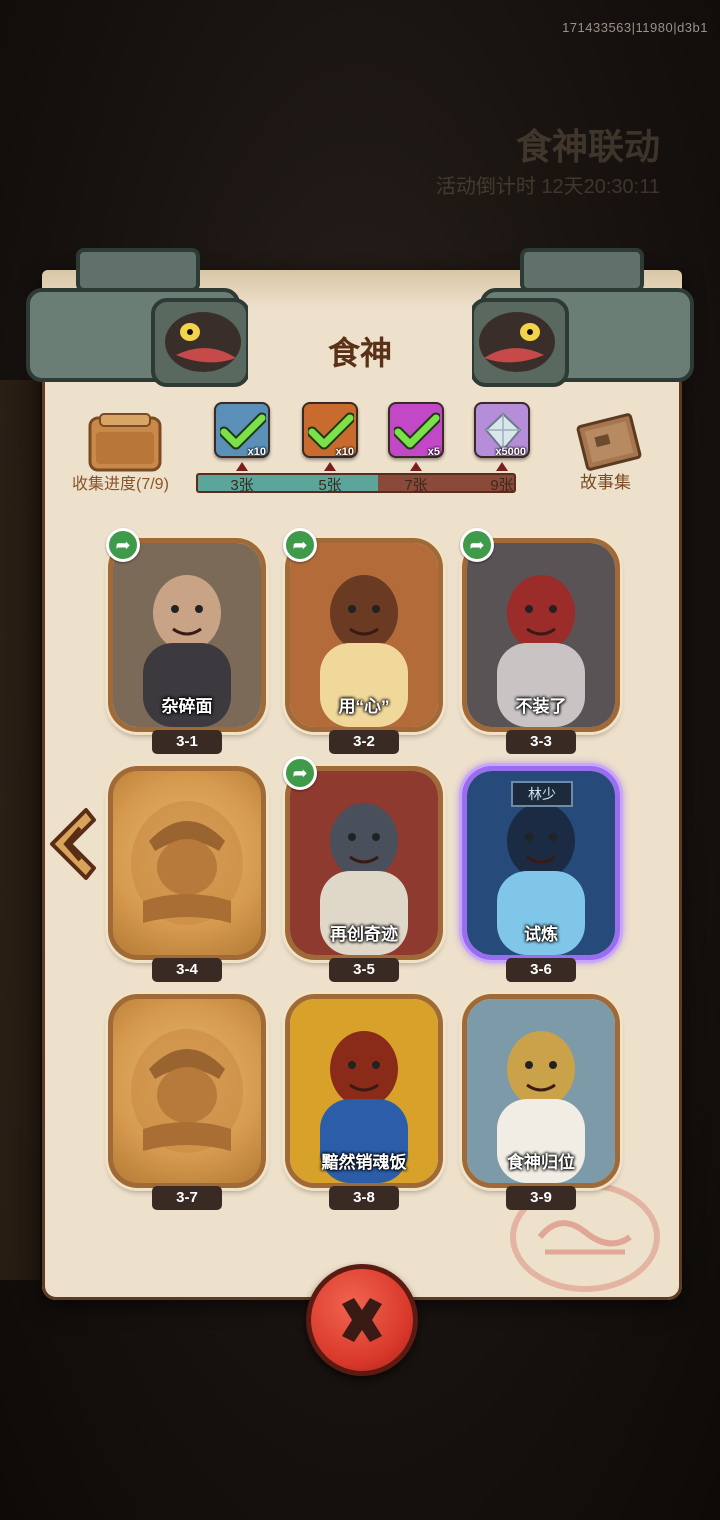 The height and width of the screenshot is (1520, 720). I want to click on milestone-reward-3: x5, so click(416, 430).